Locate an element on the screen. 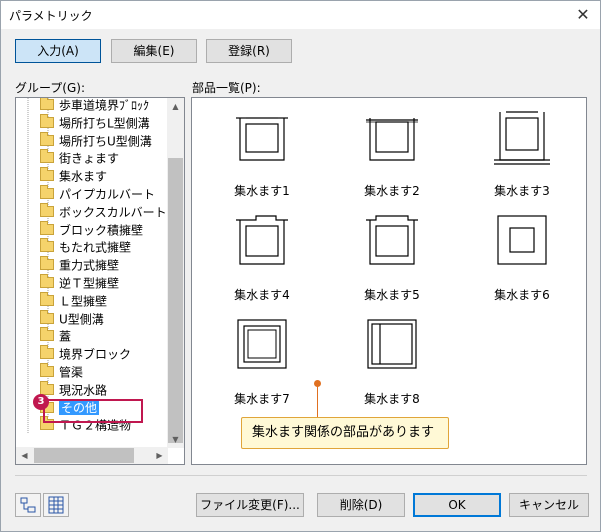 This screenshot has width=601, height=532. part-item-6: 集水ます6 is located at coordinates (522, 257).